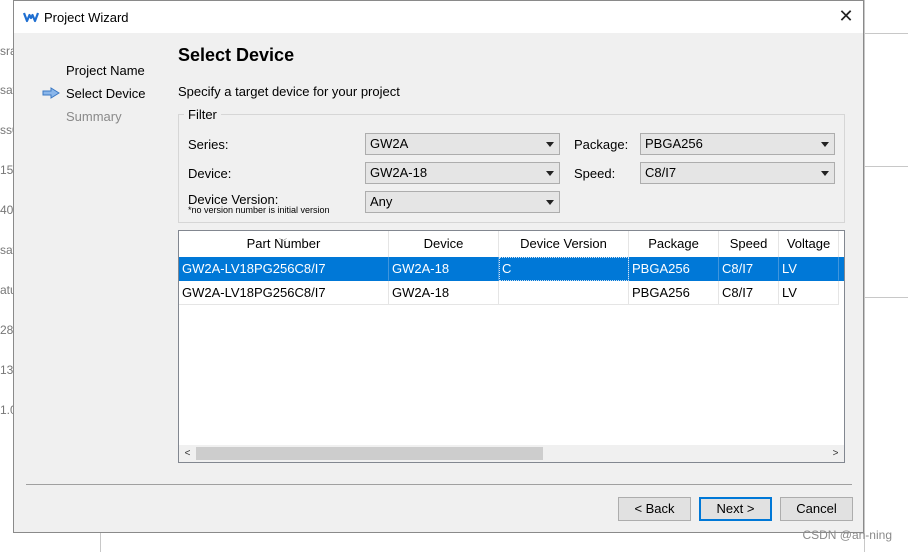 The image size is (908, 552). What do you see at coordinates (399, 172) in the screenshot?
I see `device-value: GW2A-18` at bounding box center [399, 172].